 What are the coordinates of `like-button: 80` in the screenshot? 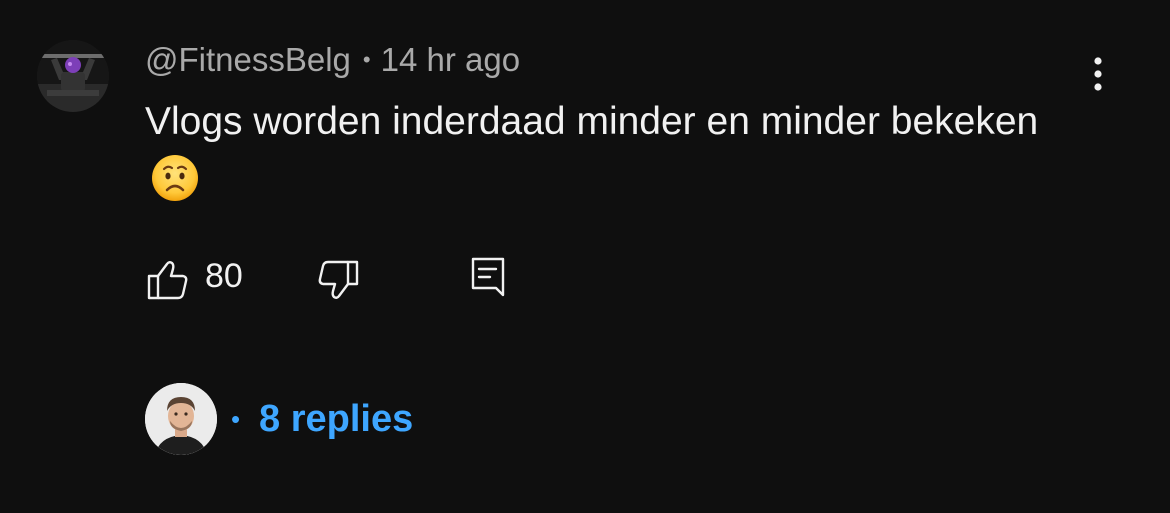 It's located at (205, 276).